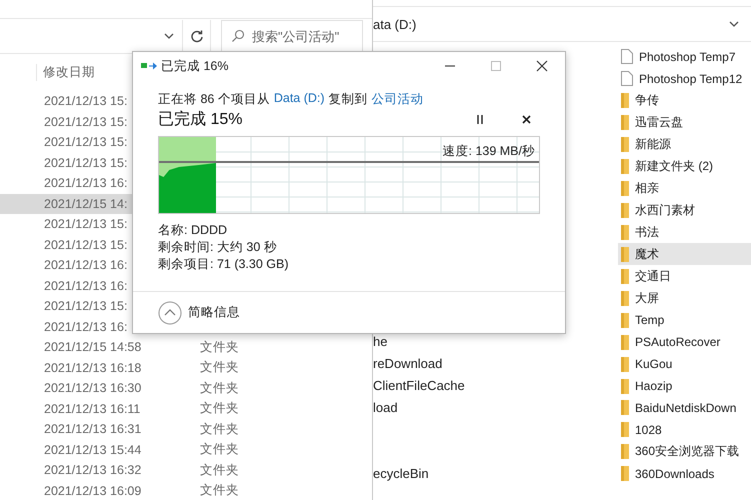 The image size is (751, 500). Describe the element at coordinates (496, 66) in the screenshot. I see `maximize-icon` at that location.